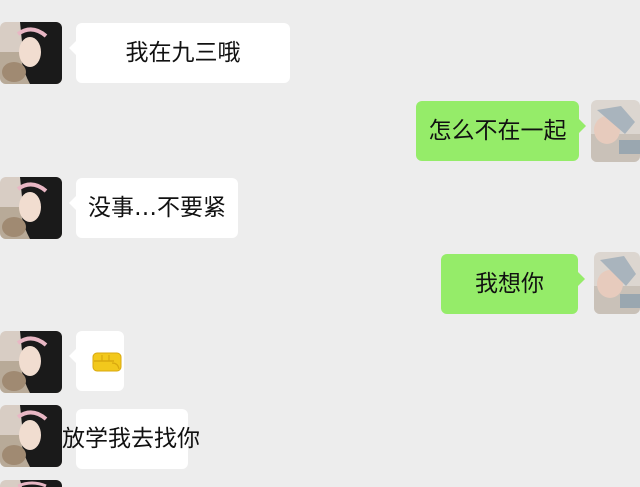  What do you see at coordinates (509, 284) in the screenshot?
I see `message-text: 我想你` at bounding box center [509, 284].